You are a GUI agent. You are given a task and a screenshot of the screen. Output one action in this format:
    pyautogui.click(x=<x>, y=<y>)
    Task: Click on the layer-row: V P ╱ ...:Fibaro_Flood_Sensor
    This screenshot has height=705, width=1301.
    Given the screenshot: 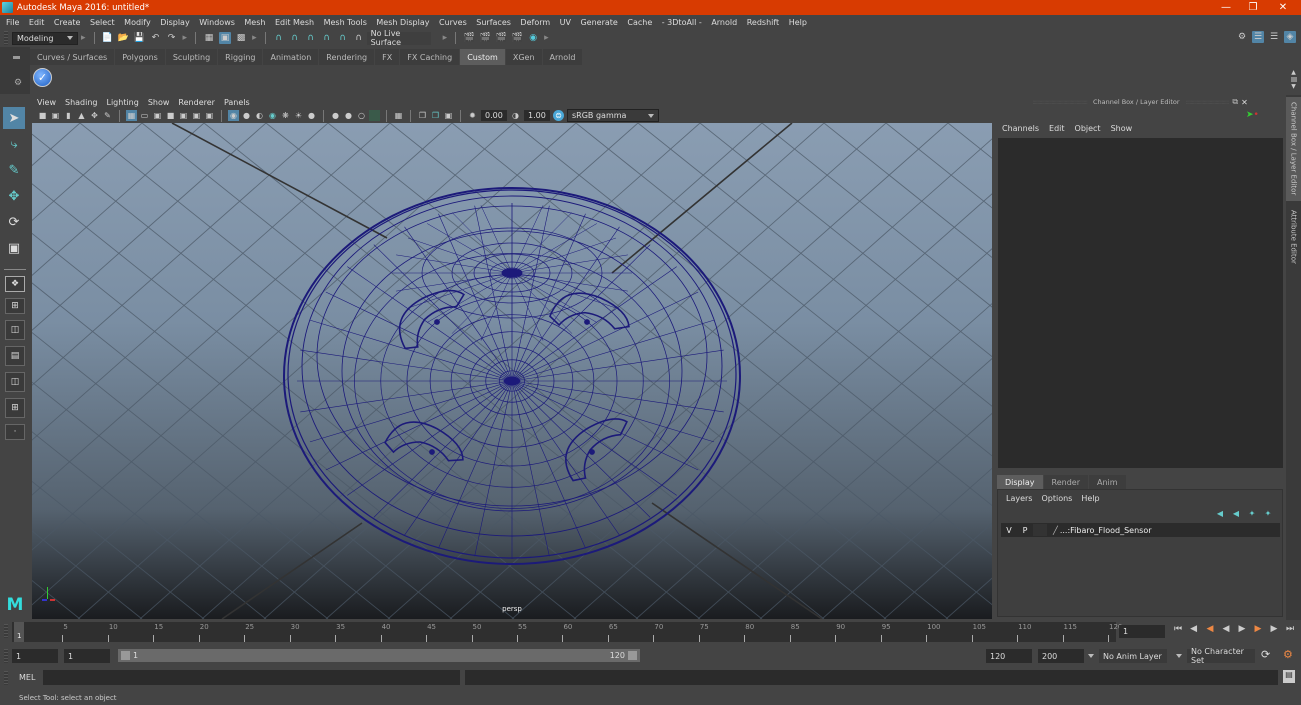 What is the action you would take?
    pyautogui.click(x=1140, y=530)
    